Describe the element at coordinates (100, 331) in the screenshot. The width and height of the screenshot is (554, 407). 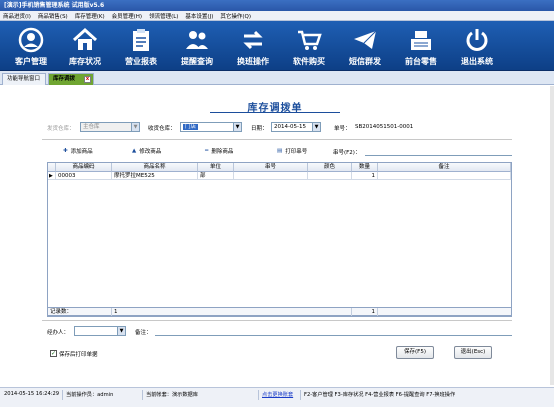
I see `handler-select: ▼` at that location.